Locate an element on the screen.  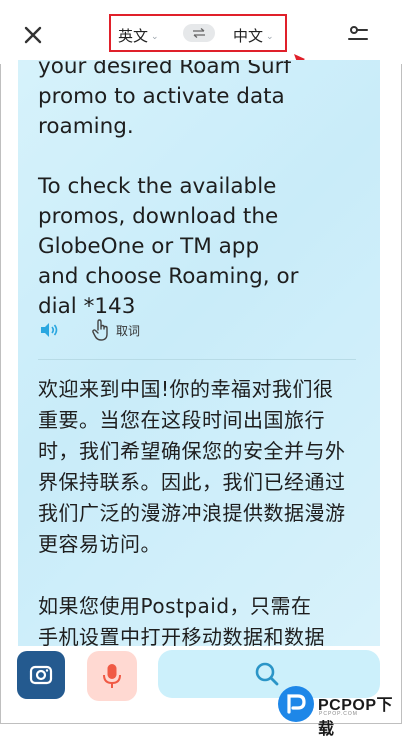
language-selector: 英文 ⌄ 中文 ⌄ is located at coordinates (198, 33).